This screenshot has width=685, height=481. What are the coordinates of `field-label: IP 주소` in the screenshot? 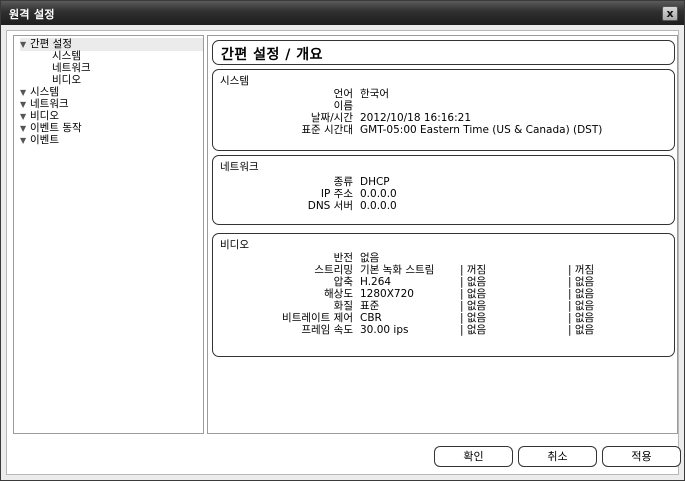 It's located at (336, 194).